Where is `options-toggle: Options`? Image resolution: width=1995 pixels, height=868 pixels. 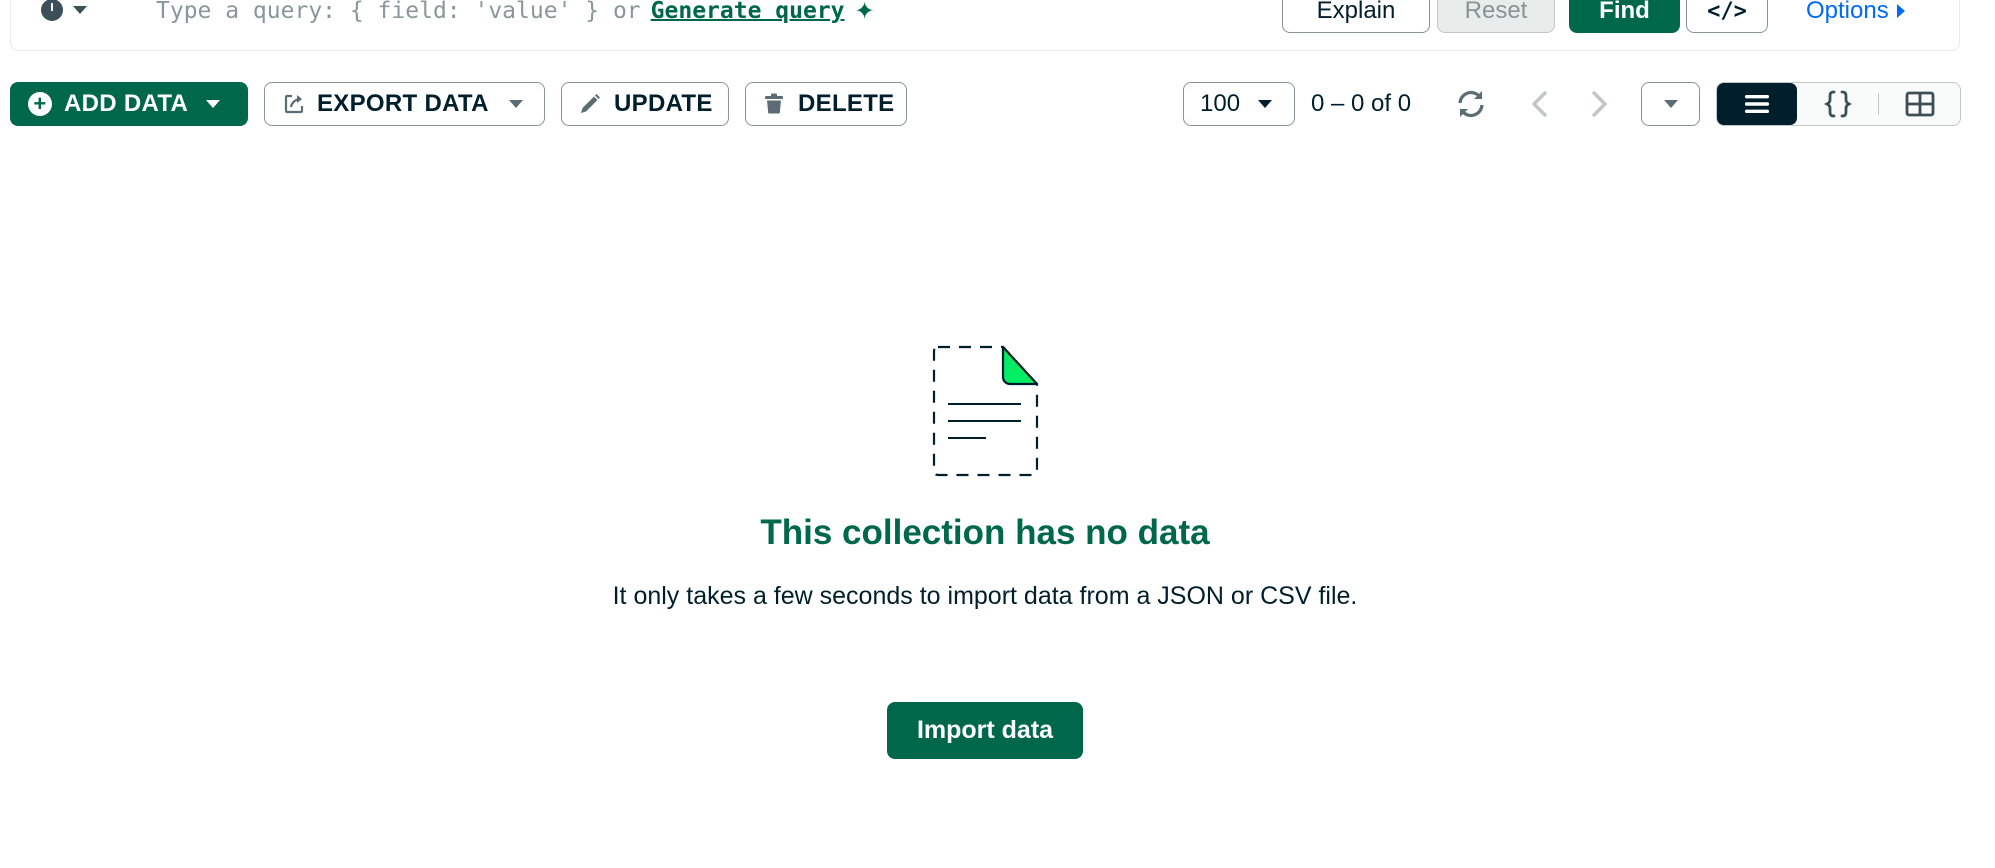 options-toggle: Options is located at coordinates (1855, 12).